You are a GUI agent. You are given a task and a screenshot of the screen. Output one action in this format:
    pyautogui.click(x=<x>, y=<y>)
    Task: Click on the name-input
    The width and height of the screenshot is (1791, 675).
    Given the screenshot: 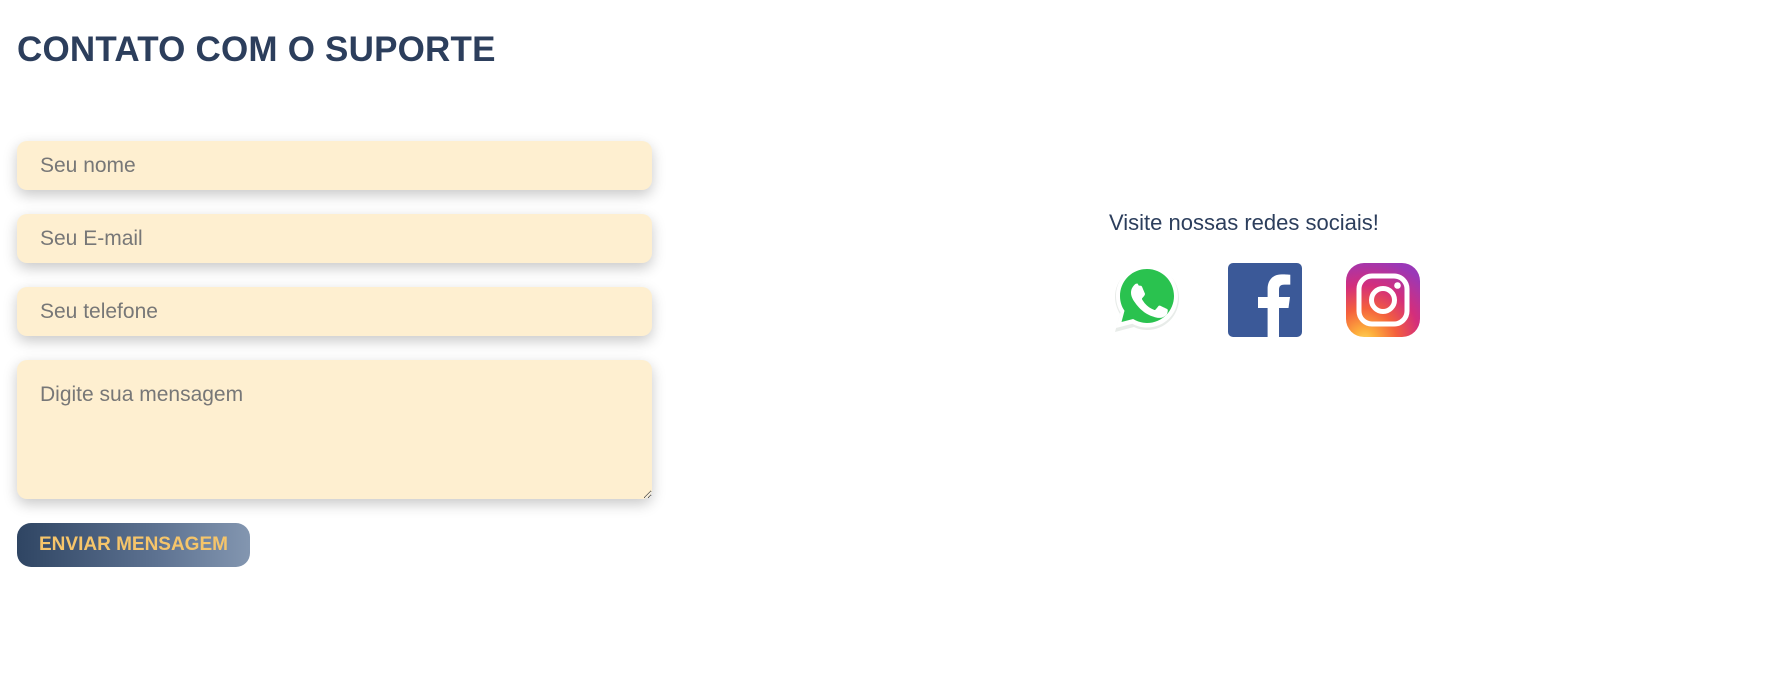 What is the action you would take?
    pyautogui.click(x=334, y=165)
    